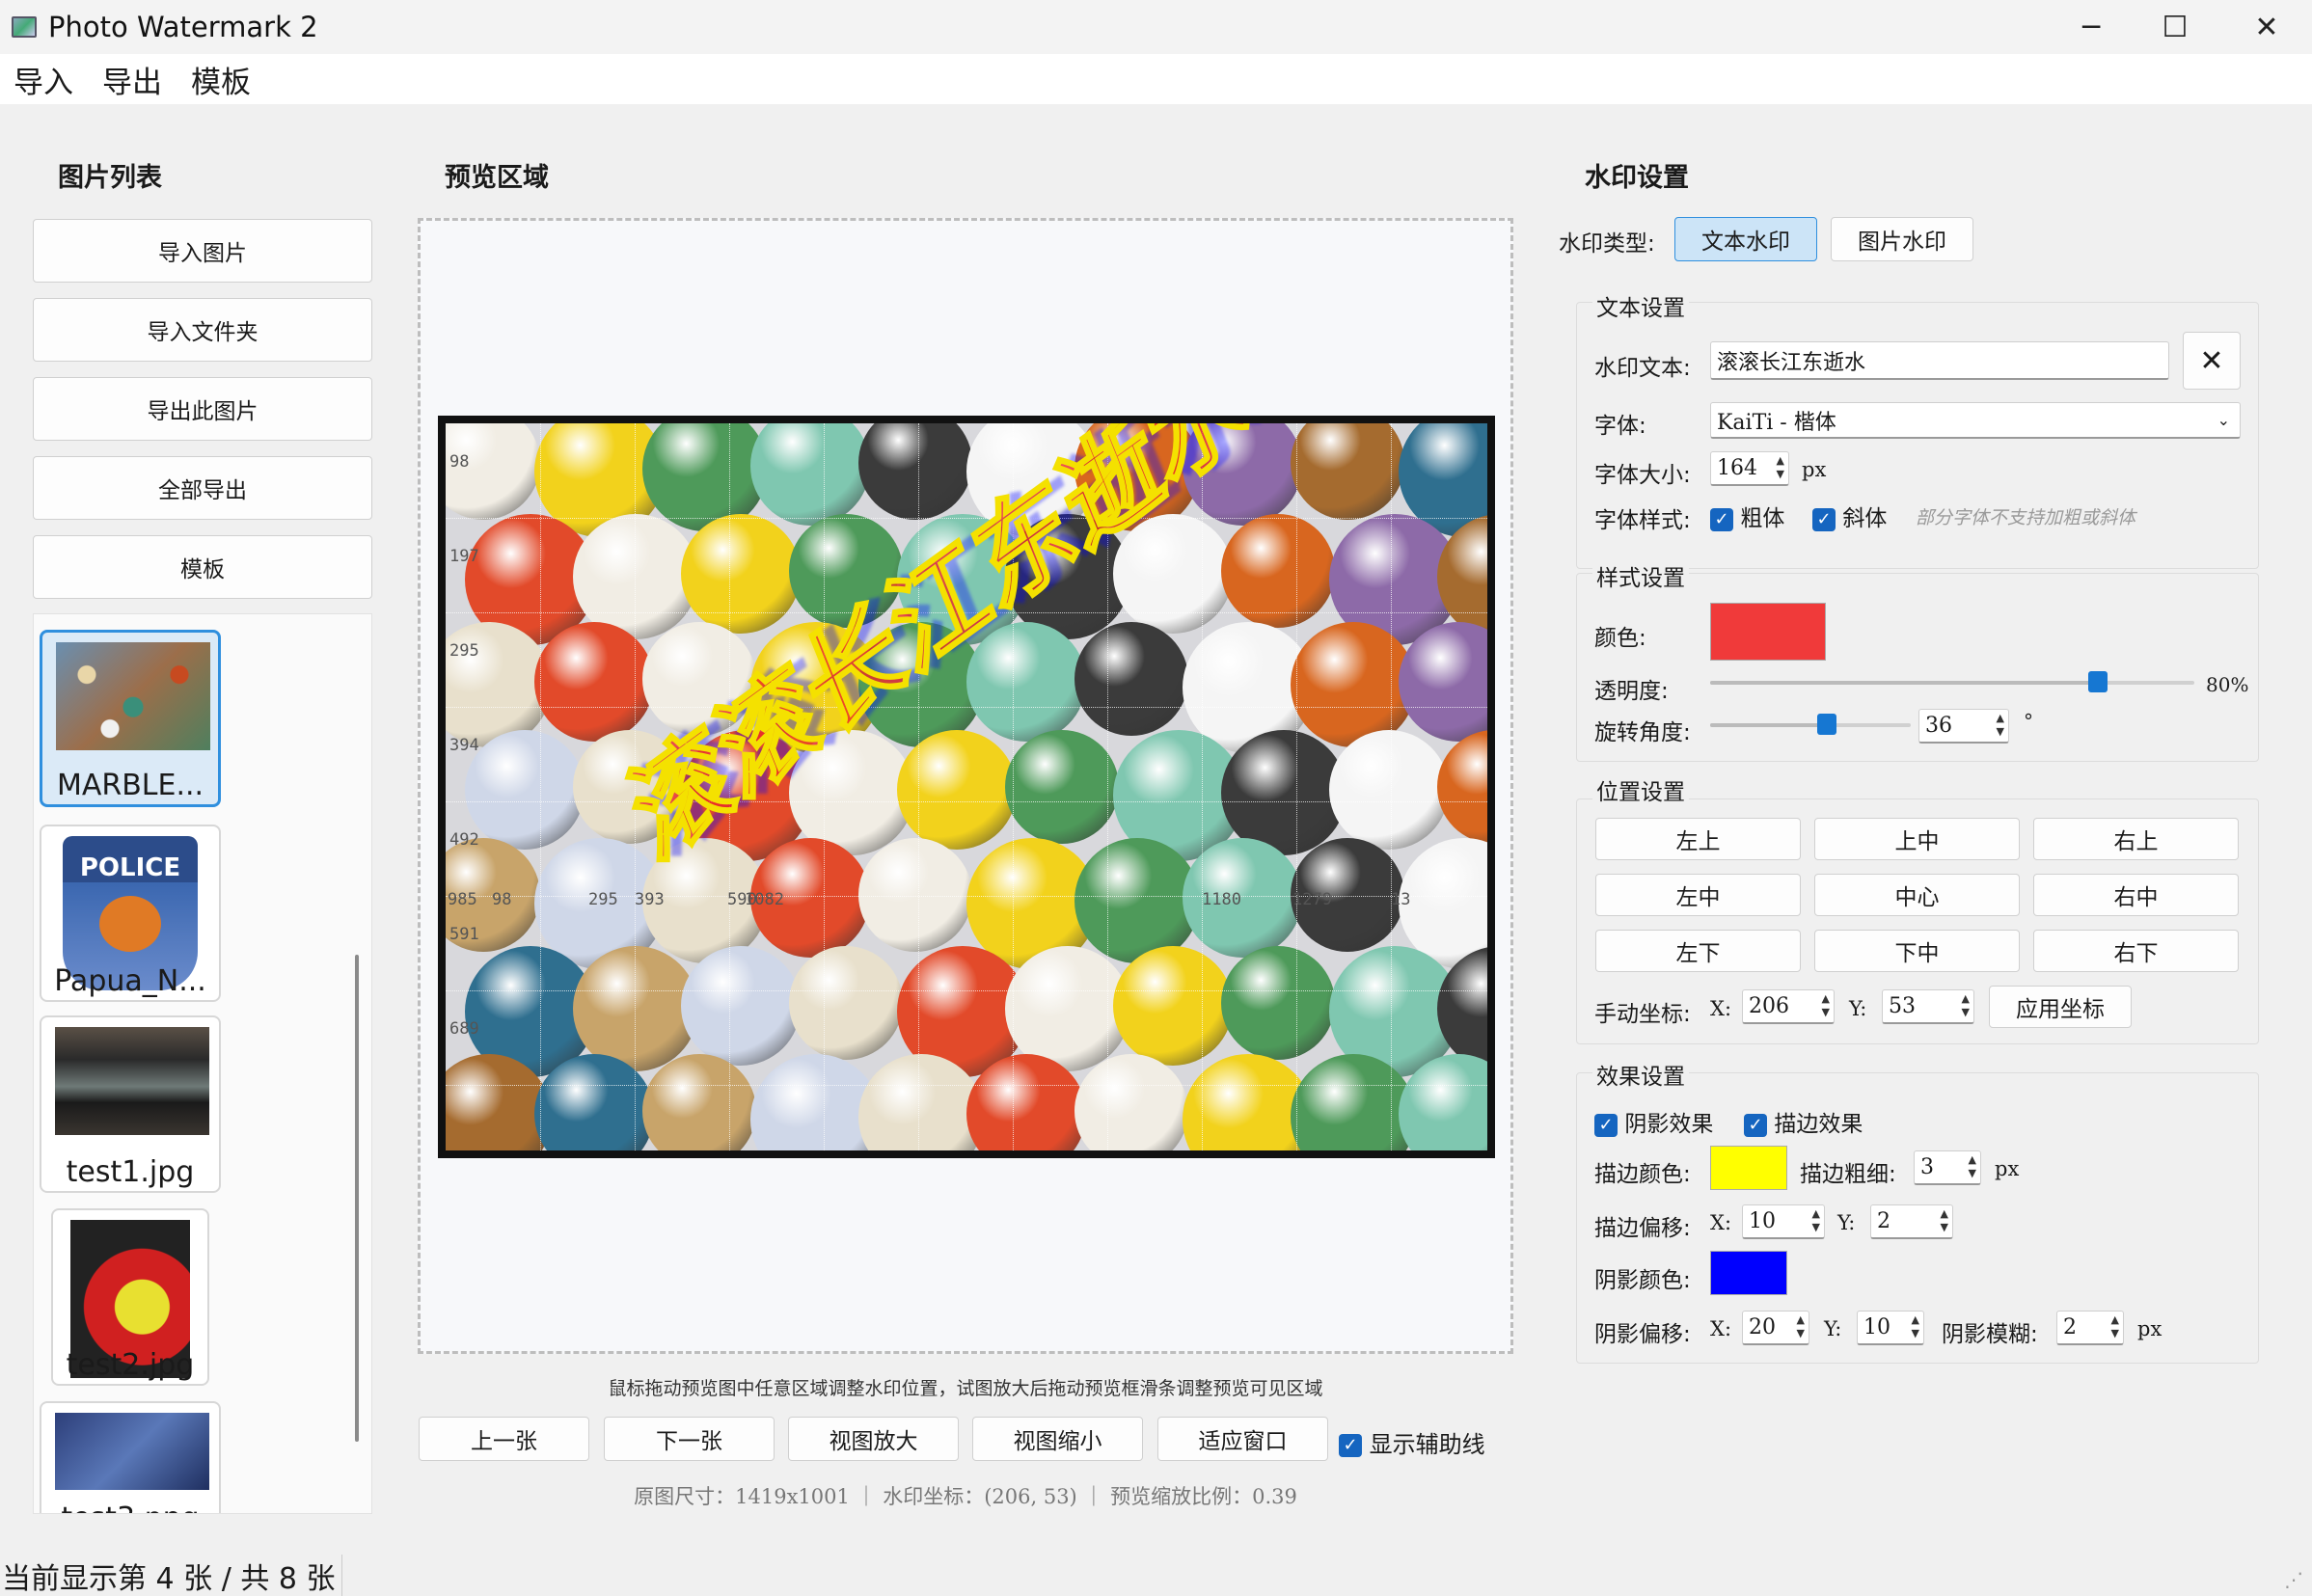 Image resolution: width=2312 pixels, height=1596 pixels. I want to click on rotation-slider, so click(1811, 725).